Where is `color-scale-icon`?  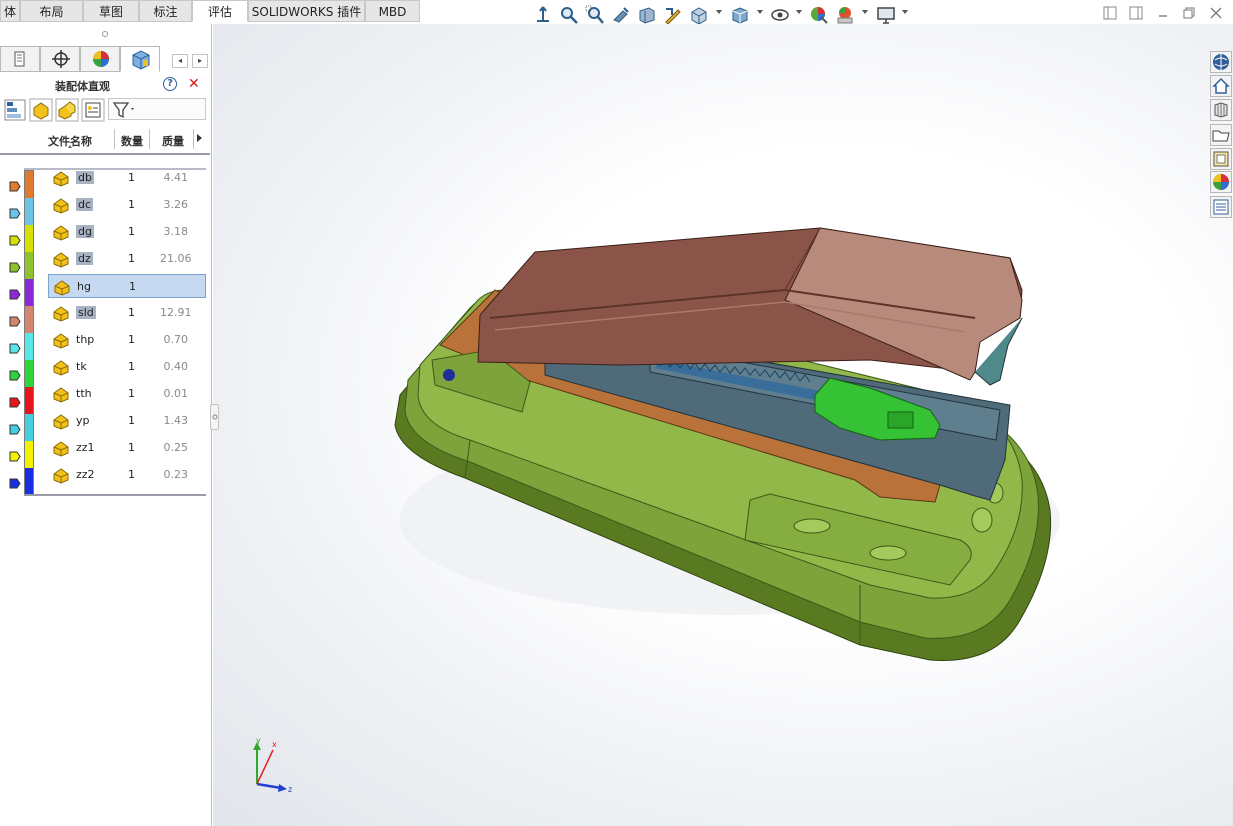 color-scale-icon is located at coordinates (15, 110).